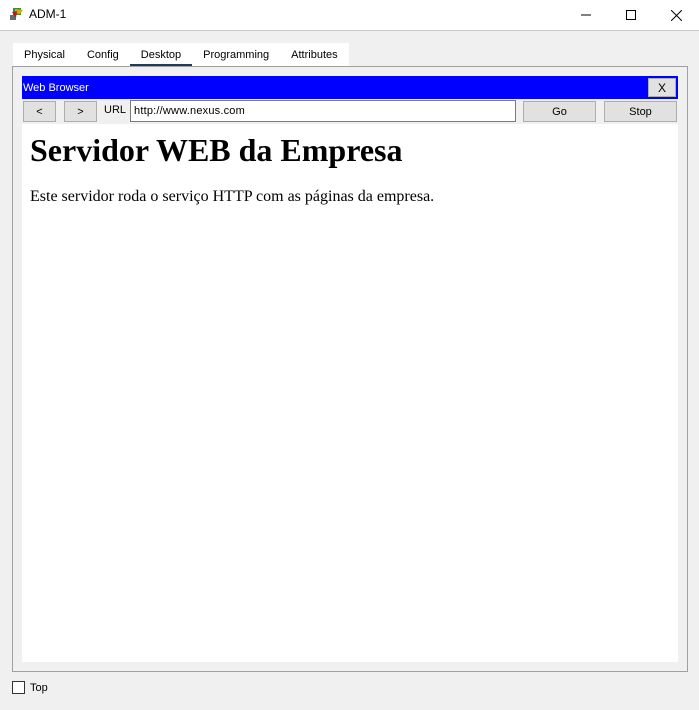  Describe the element at coordinates (39, 111) in the screenshot. I see `back-button: <` at that location.